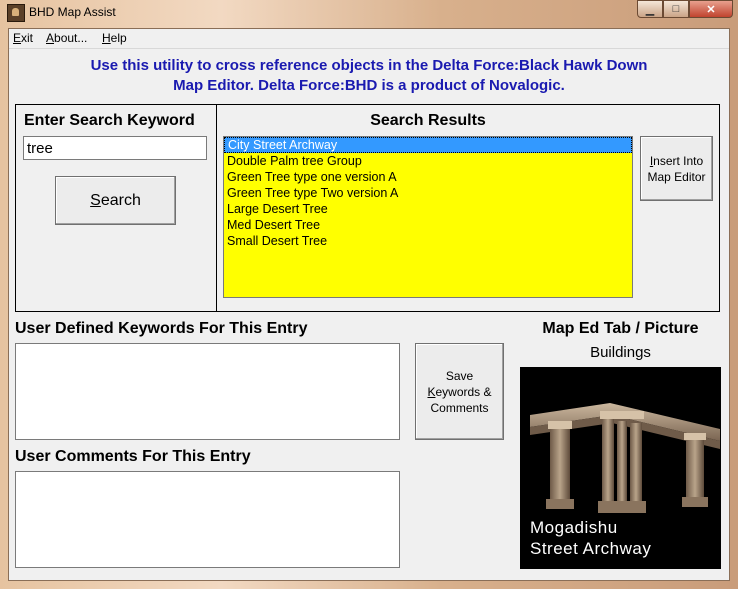 The image size is (738, 589). What do you see at coordinates (16, 13) in the screenshot?
I see `app-icon` at bounding box center [16, 13].